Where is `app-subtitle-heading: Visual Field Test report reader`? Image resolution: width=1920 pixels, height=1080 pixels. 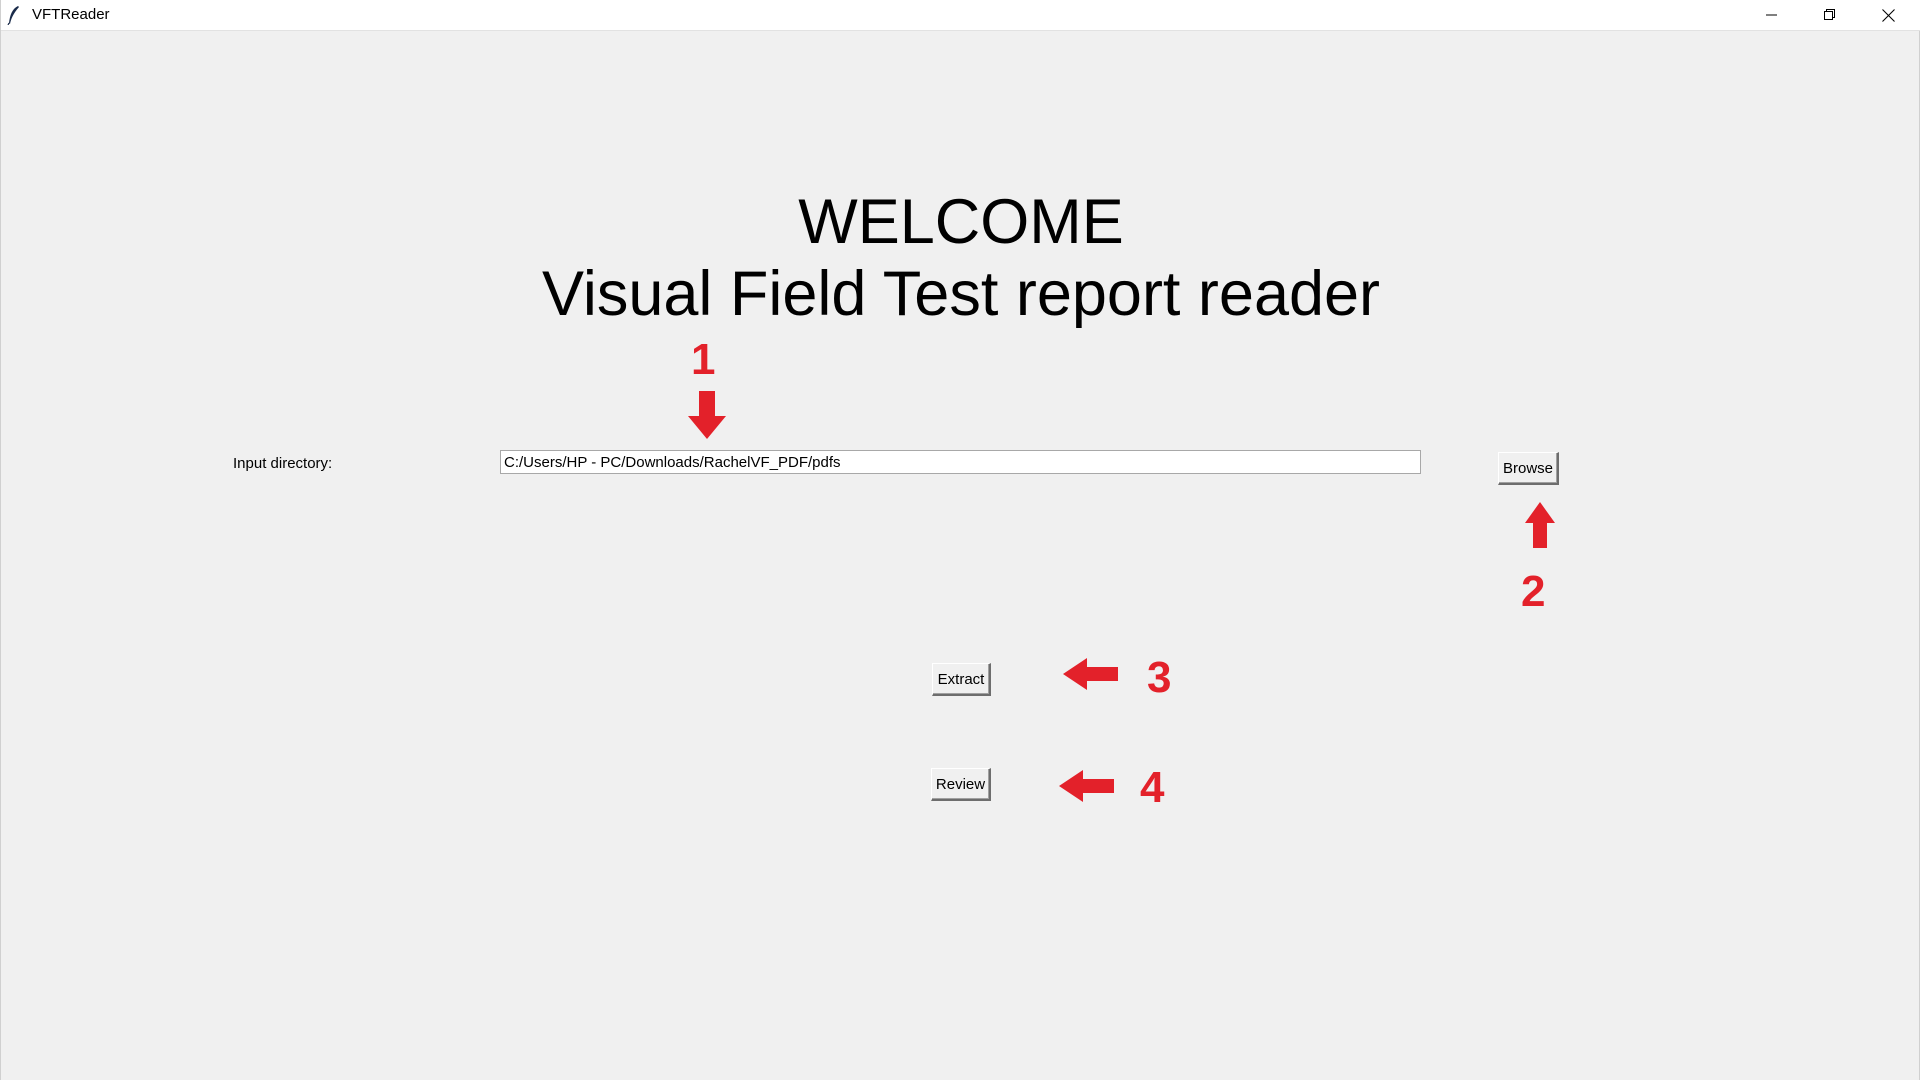 app-subtitle-heading: Visual Field Test report reader is located at coordinates (961, 294).